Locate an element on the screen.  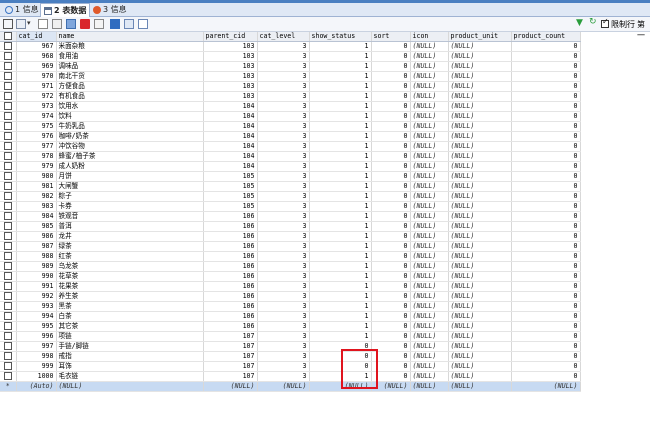
table-cell: 方便食品 is located at coordinates (130, 87).